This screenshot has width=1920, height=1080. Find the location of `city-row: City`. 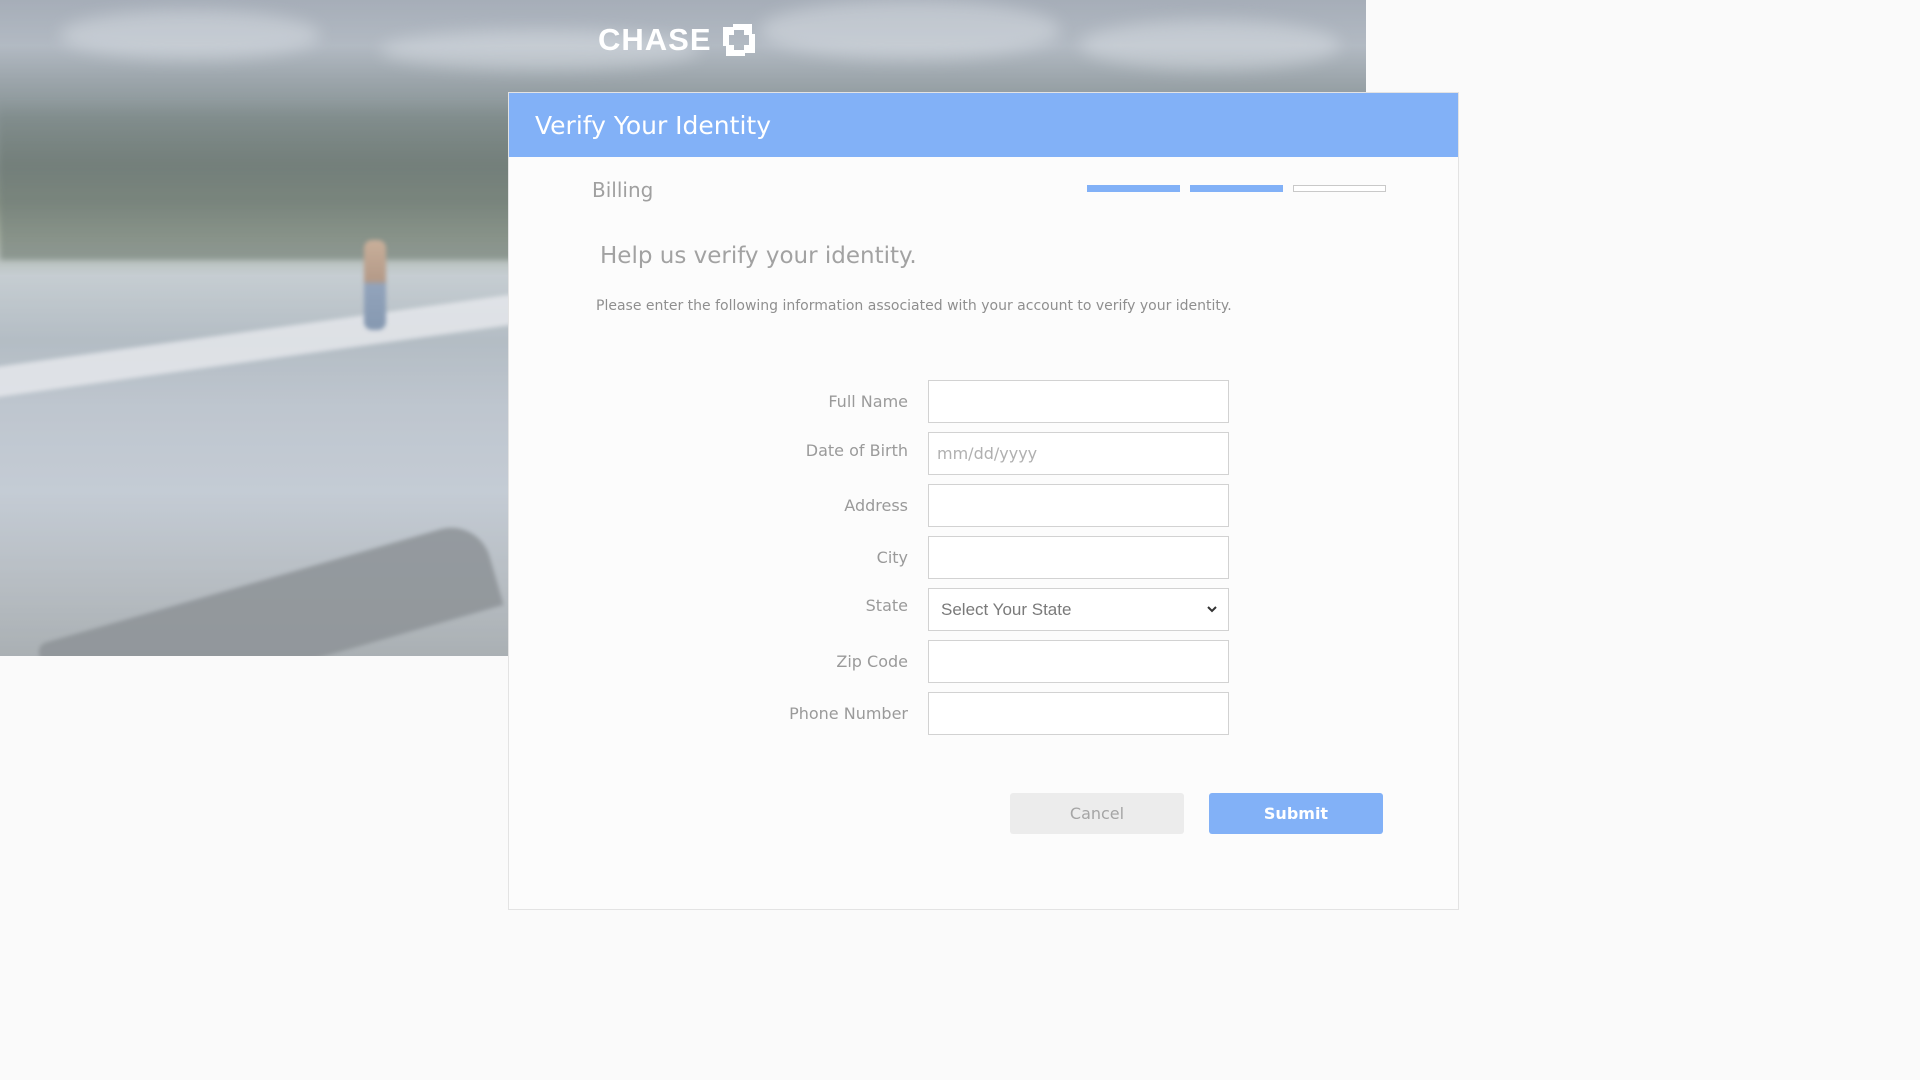

city-row: City is located at coordinates (983, 557).